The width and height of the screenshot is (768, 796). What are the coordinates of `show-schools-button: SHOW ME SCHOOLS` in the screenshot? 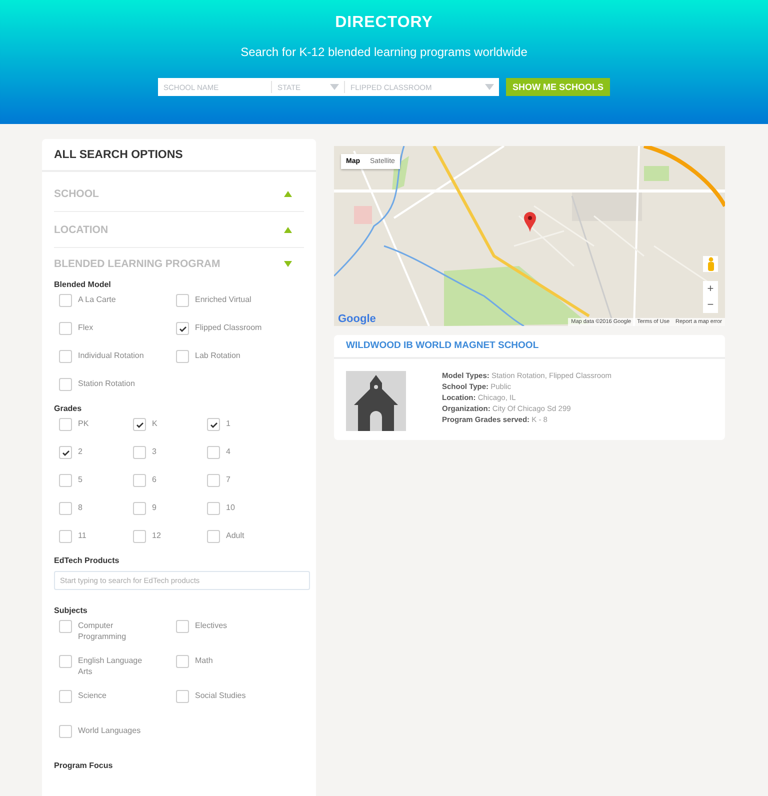 It's located at (558, 87).